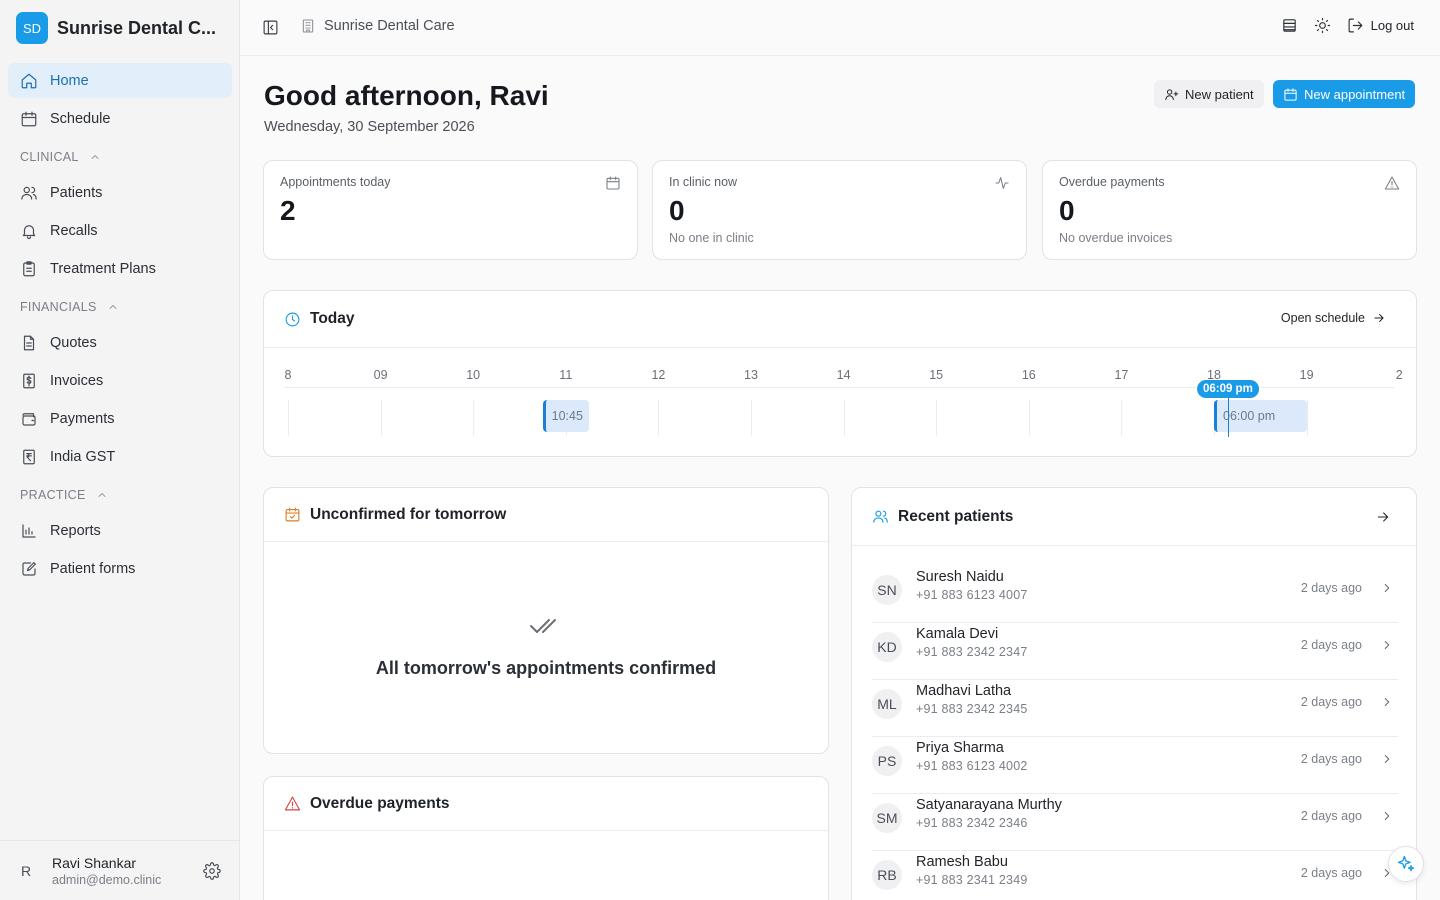 The width and height of the screenshot is (1440, 900). Describe the element at coordinates (74, 230) in the screenshot. I see `sidebar-item-label: Recalls` at that location.